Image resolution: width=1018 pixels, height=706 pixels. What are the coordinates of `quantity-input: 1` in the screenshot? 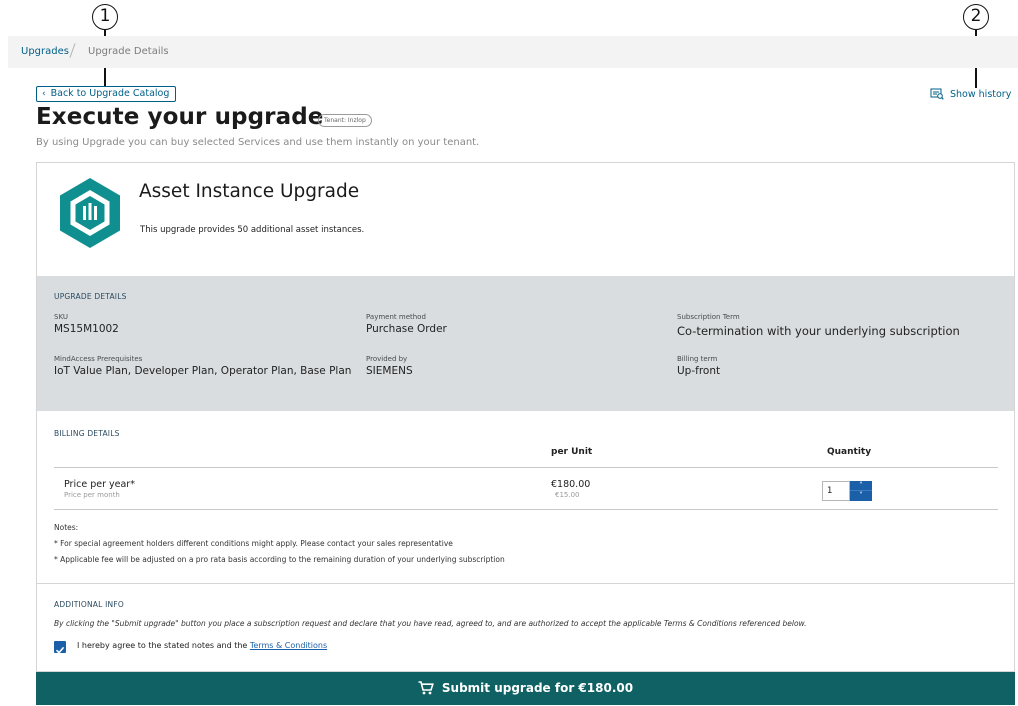 It's located at (836, 491).